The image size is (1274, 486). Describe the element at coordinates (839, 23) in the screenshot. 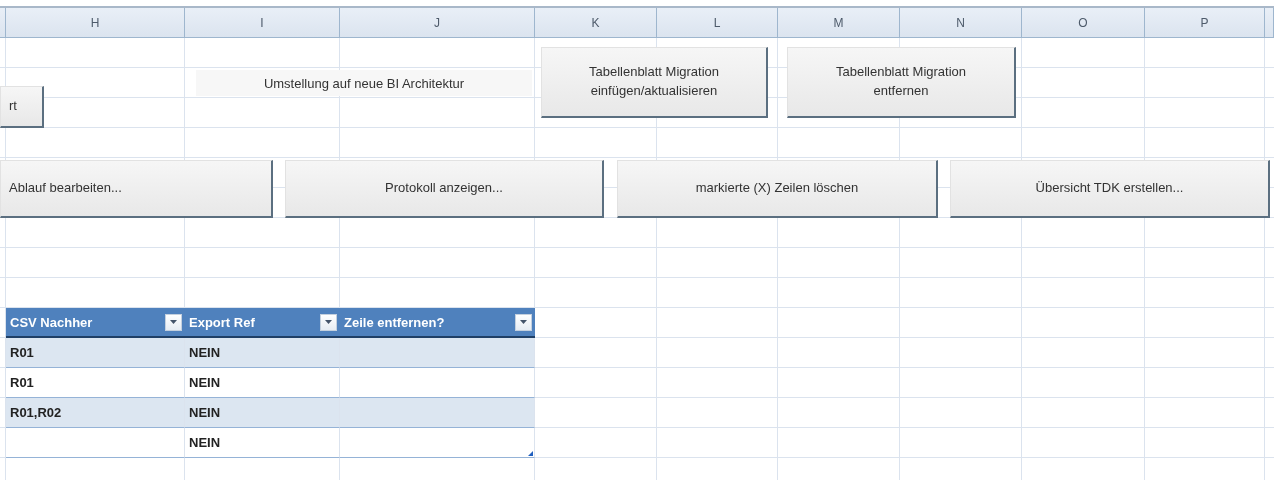

I see `column-header: M` at that location.